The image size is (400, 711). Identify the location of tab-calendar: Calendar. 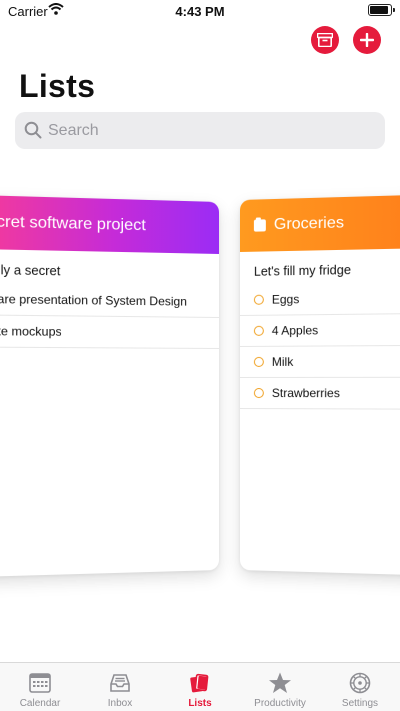
(40, 687).